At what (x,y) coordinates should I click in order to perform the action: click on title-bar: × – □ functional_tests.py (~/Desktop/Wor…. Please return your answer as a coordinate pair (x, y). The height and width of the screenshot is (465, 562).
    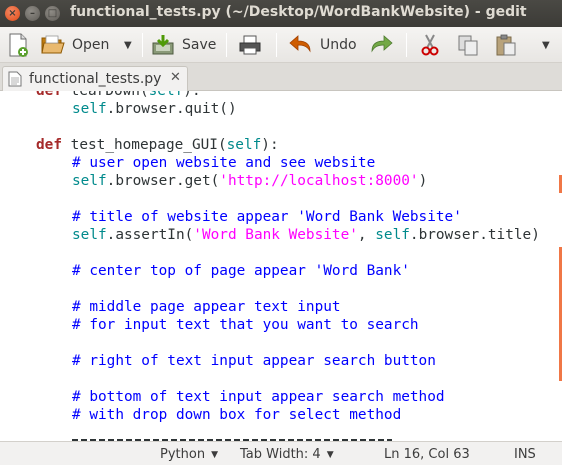
    Looking at the image, I should click on (281, 13).